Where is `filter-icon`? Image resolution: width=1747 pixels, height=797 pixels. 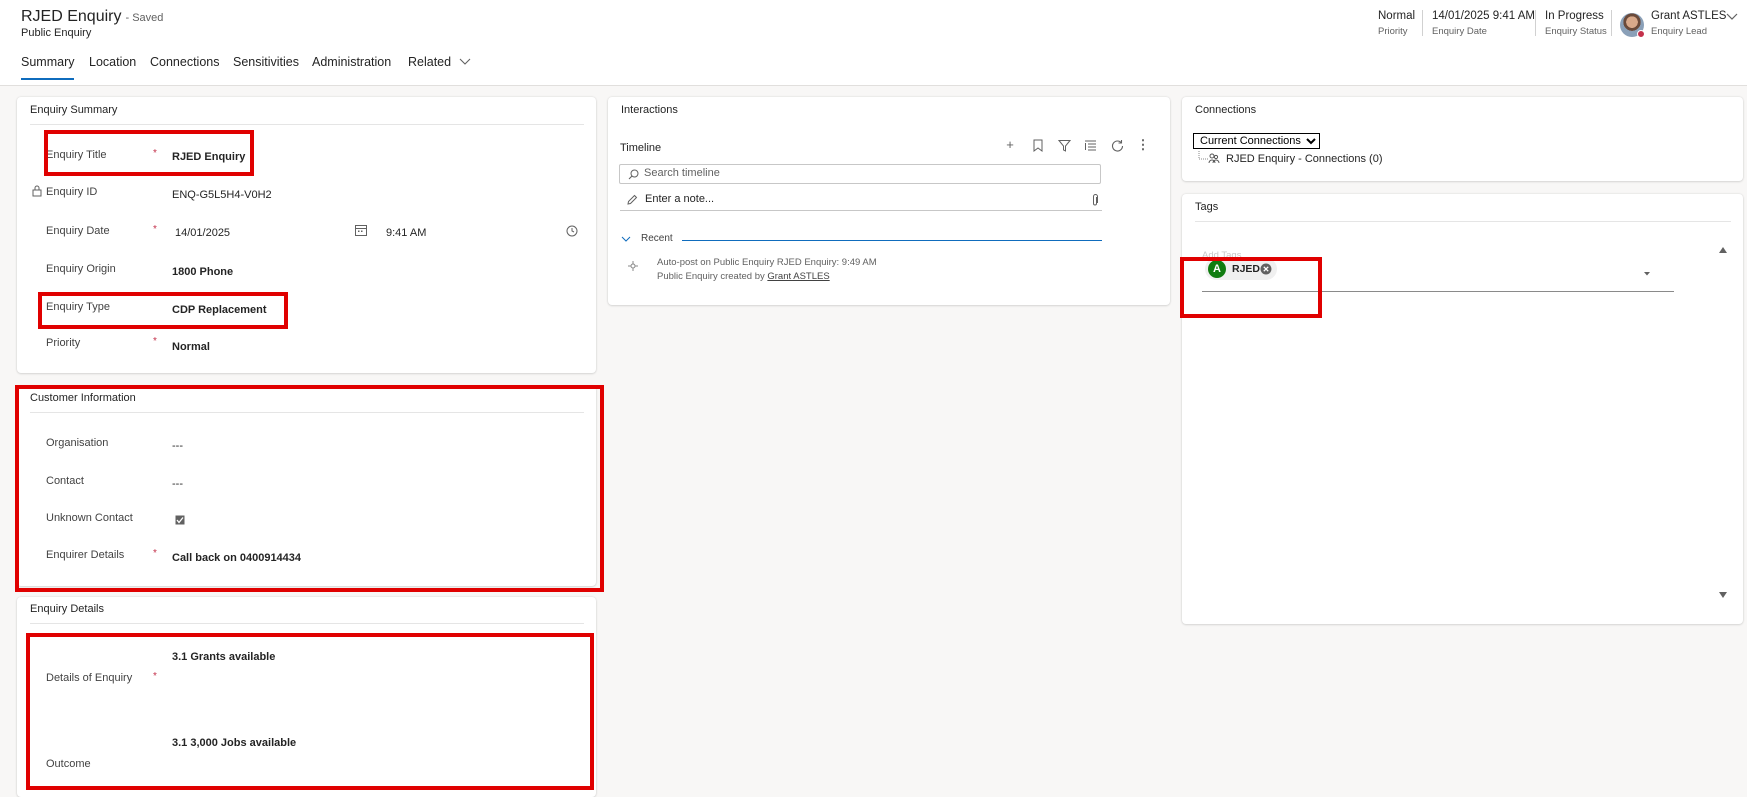 filter-icon is located at coordinates (1064, 145).